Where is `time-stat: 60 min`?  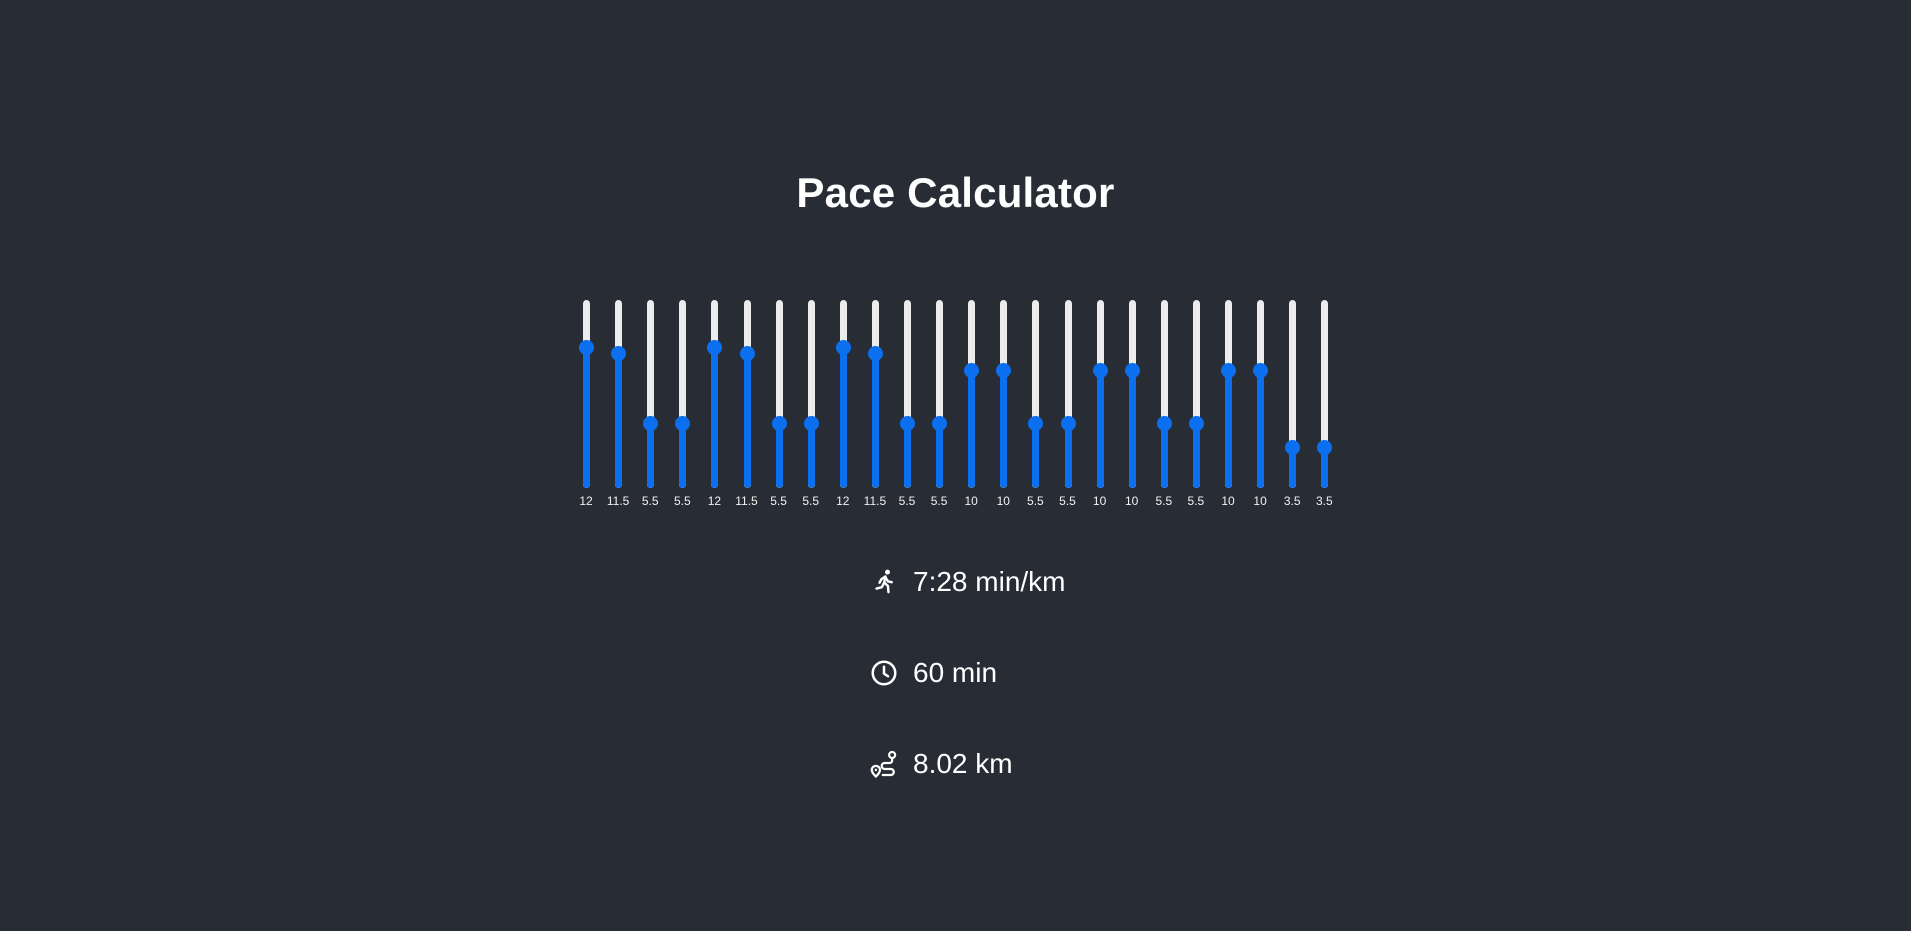
time-stat: 60 min is located at coordinates (933, 673).